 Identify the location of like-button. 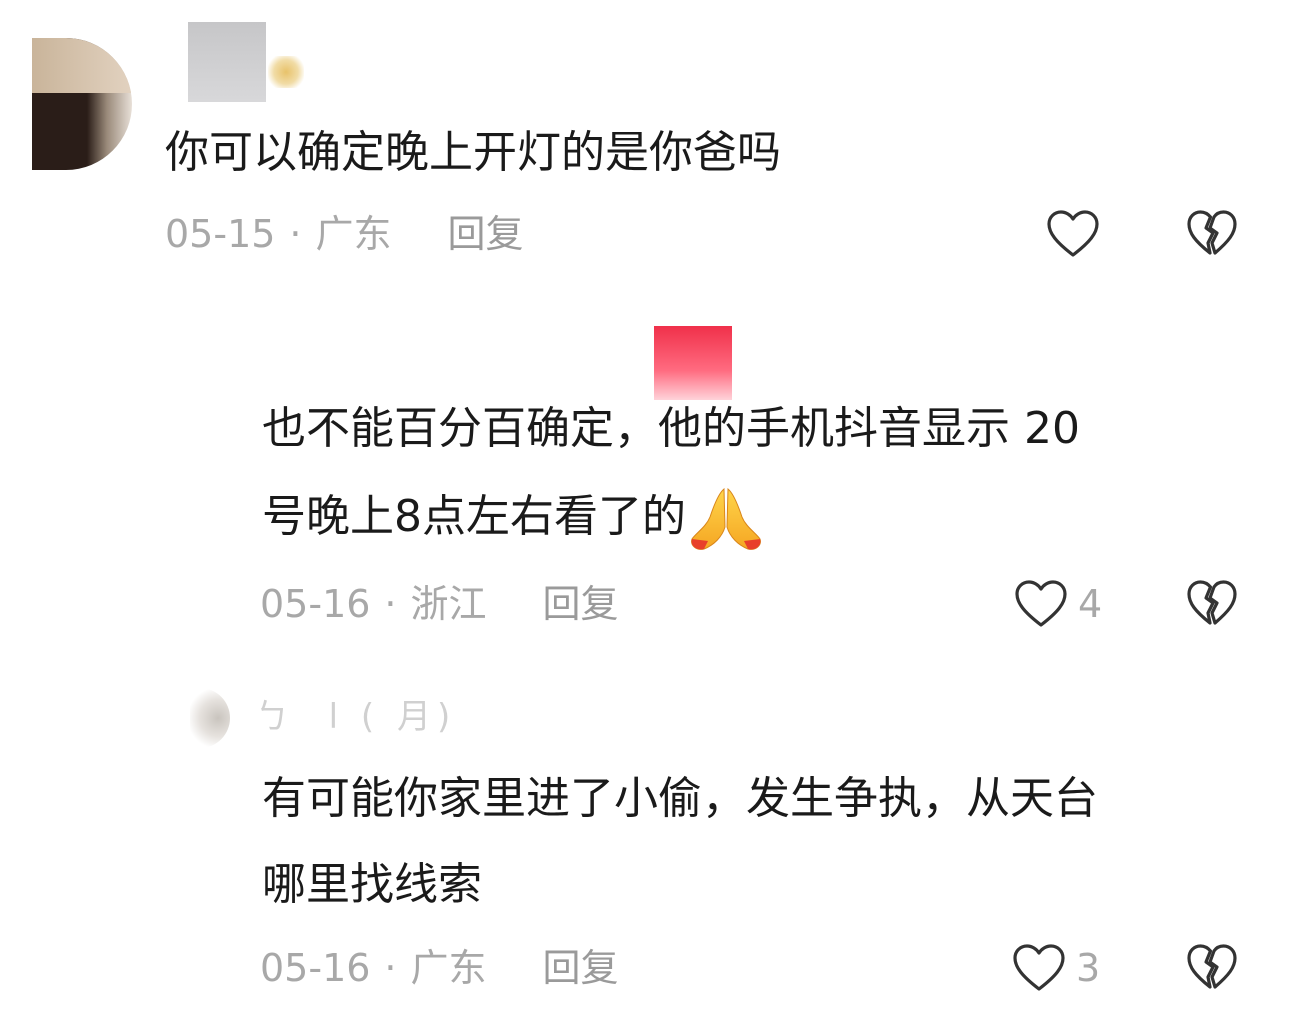
(1073, 234).